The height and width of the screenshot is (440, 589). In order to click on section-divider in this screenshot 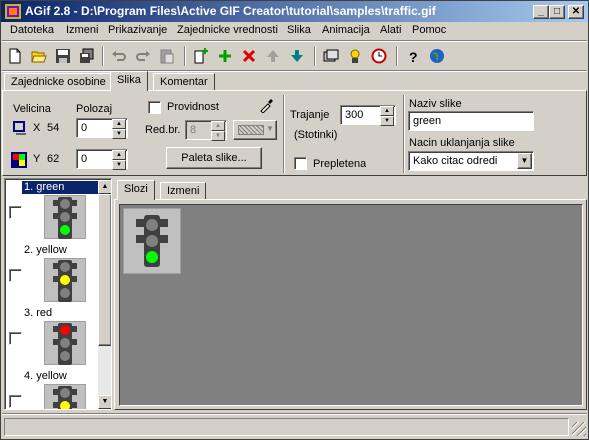, I will do `click(284, 134)`.